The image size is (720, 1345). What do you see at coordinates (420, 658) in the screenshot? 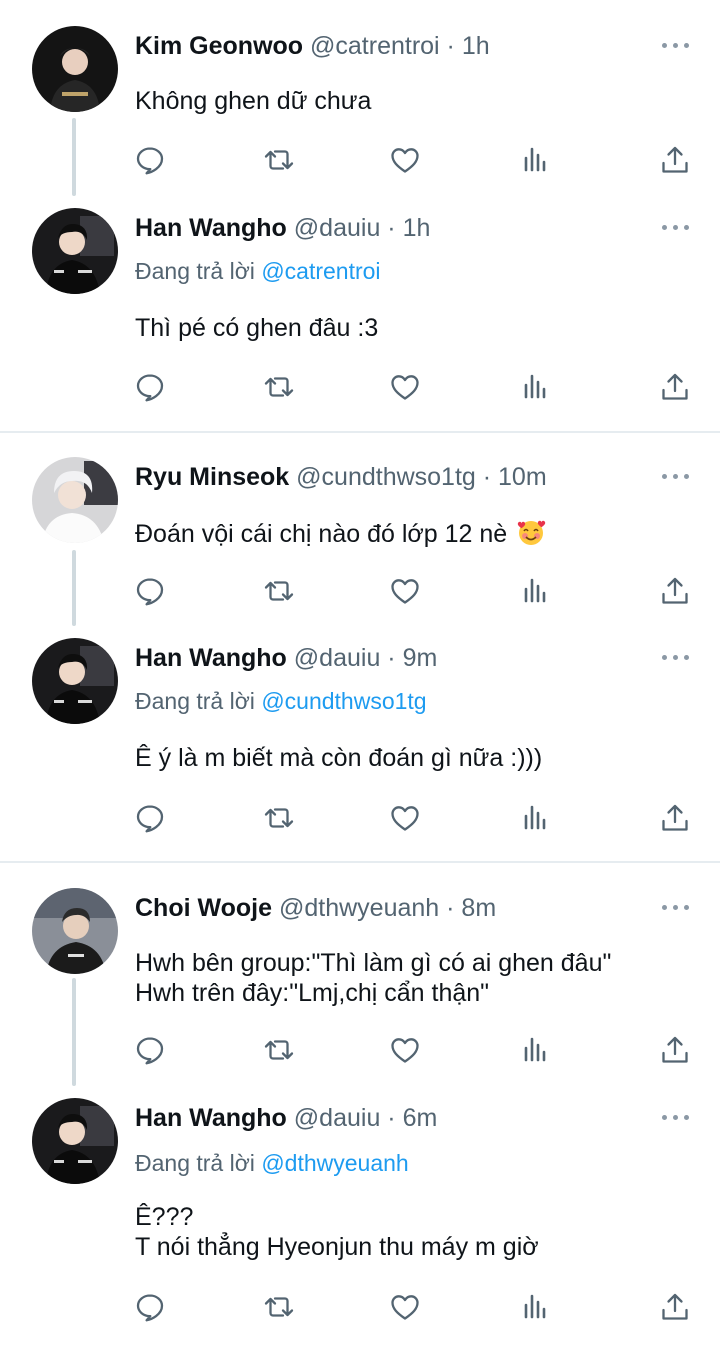
I see `timestamp: 9m` at bounding box center [420, 658].